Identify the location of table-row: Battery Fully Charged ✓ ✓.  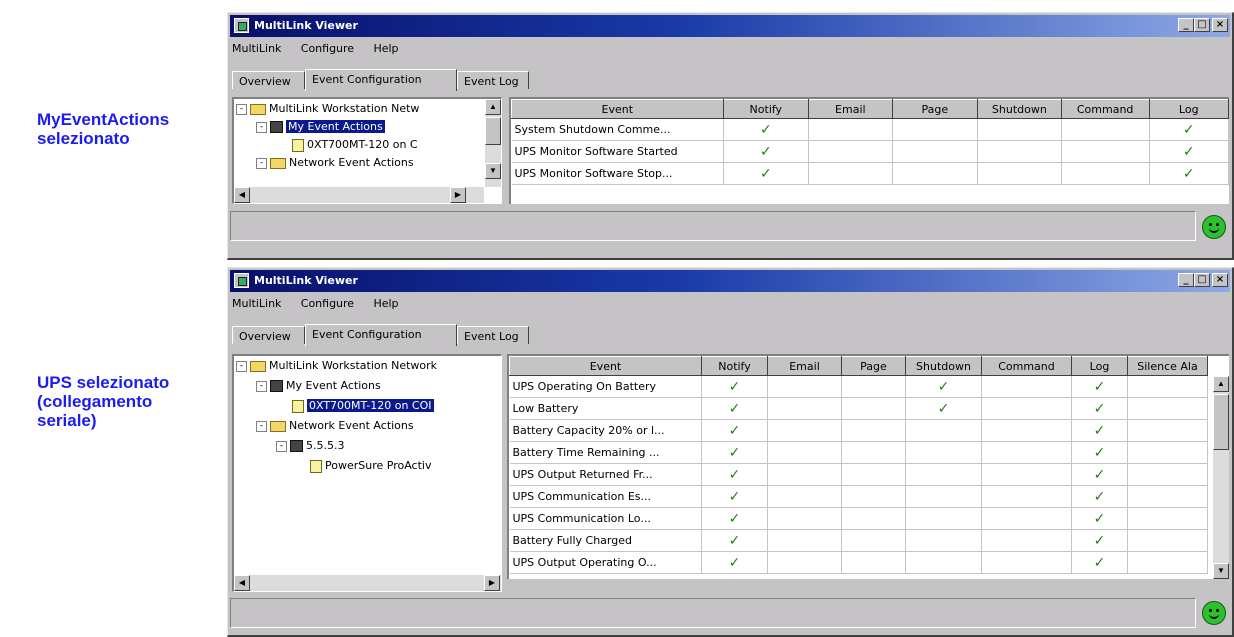
(858, 540).